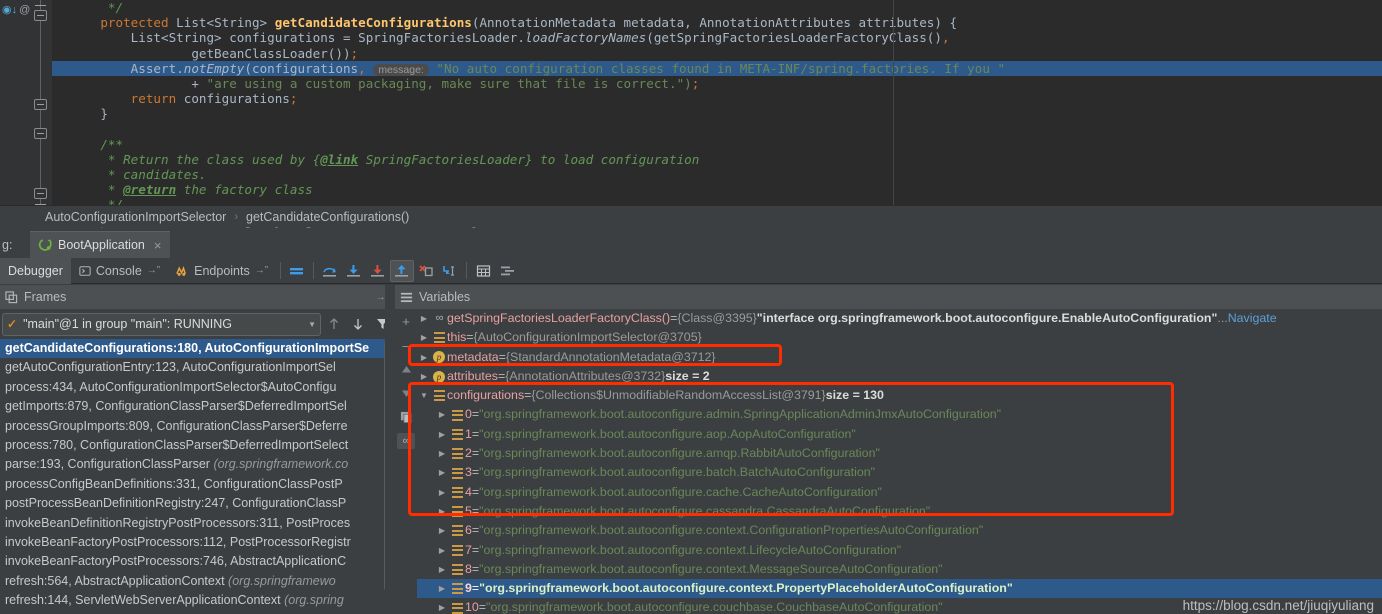  Describe the element at coordinates (358, 324) in the screenshot. I see `move-down-icon` at that location.